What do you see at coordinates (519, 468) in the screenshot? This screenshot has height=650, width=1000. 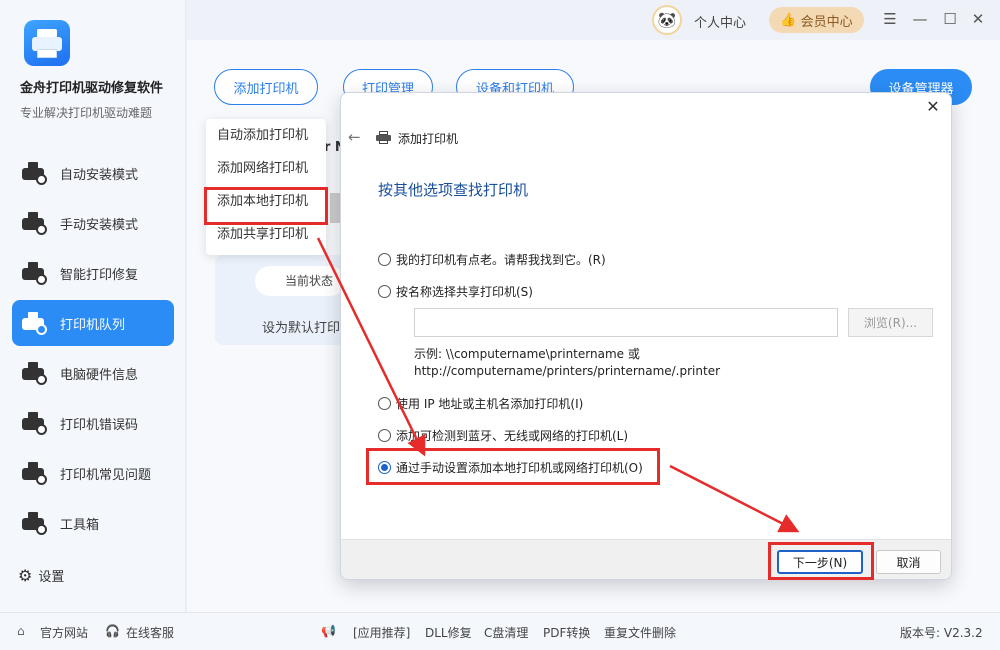 I see `option-label: 通过手动设置添加本地打印机或网络打印机(O)` at bounding box center [519, 468].